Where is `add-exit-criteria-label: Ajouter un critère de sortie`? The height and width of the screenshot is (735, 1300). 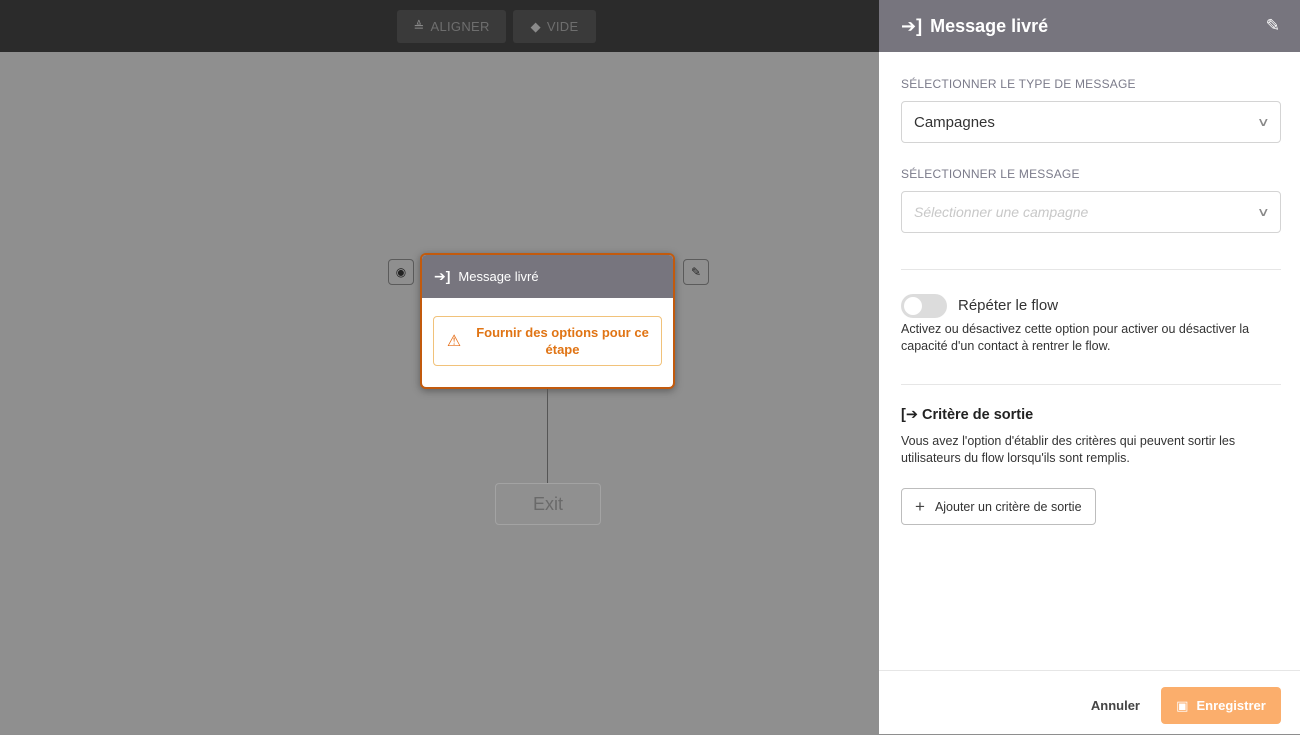
add-exit-criteria-label: Ajouter un critère de sortie is located at coordinates (1008, 506).